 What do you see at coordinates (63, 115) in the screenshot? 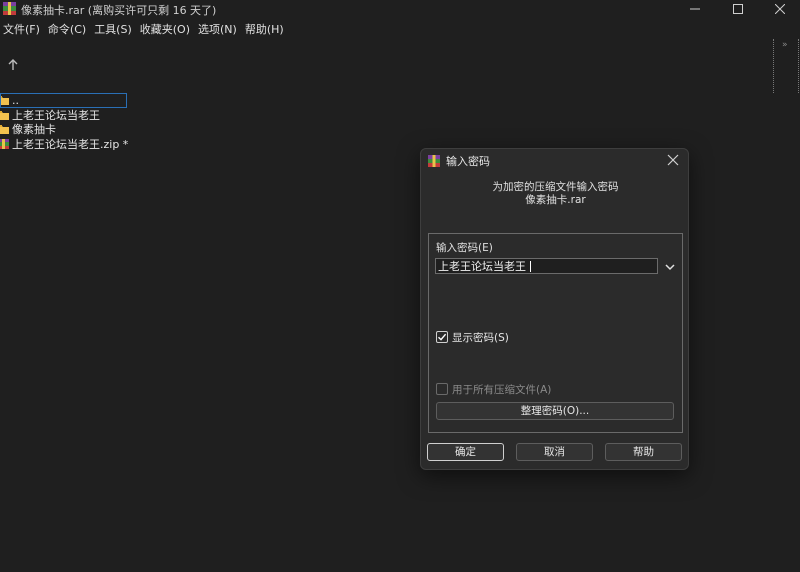
I see `list-item: 上老王论坛当老王` at bounding box center [63, 115].